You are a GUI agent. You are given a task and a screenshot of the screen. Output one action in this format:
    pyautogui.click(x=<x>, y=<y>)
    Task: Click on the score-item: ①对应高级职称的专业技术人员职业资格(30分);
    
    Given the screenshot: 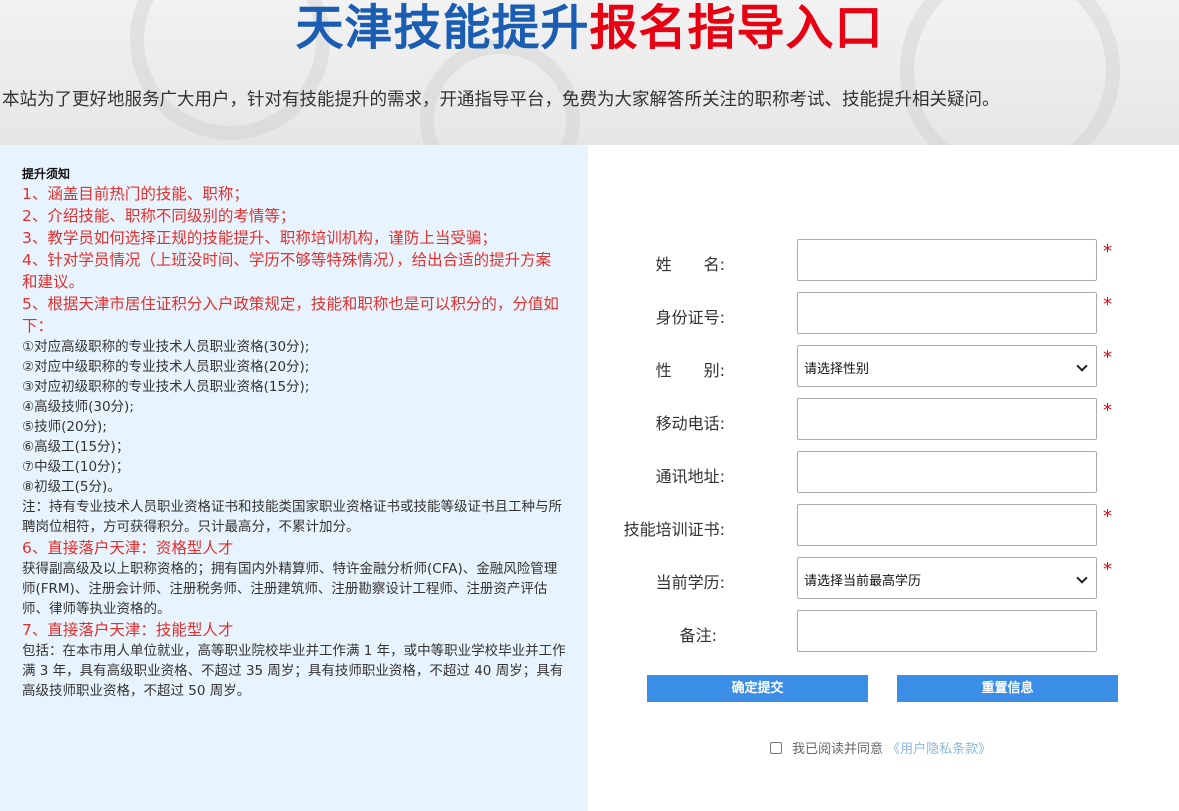 What is the action you would take?
    pyautogui.click(x=166, y=347)
    